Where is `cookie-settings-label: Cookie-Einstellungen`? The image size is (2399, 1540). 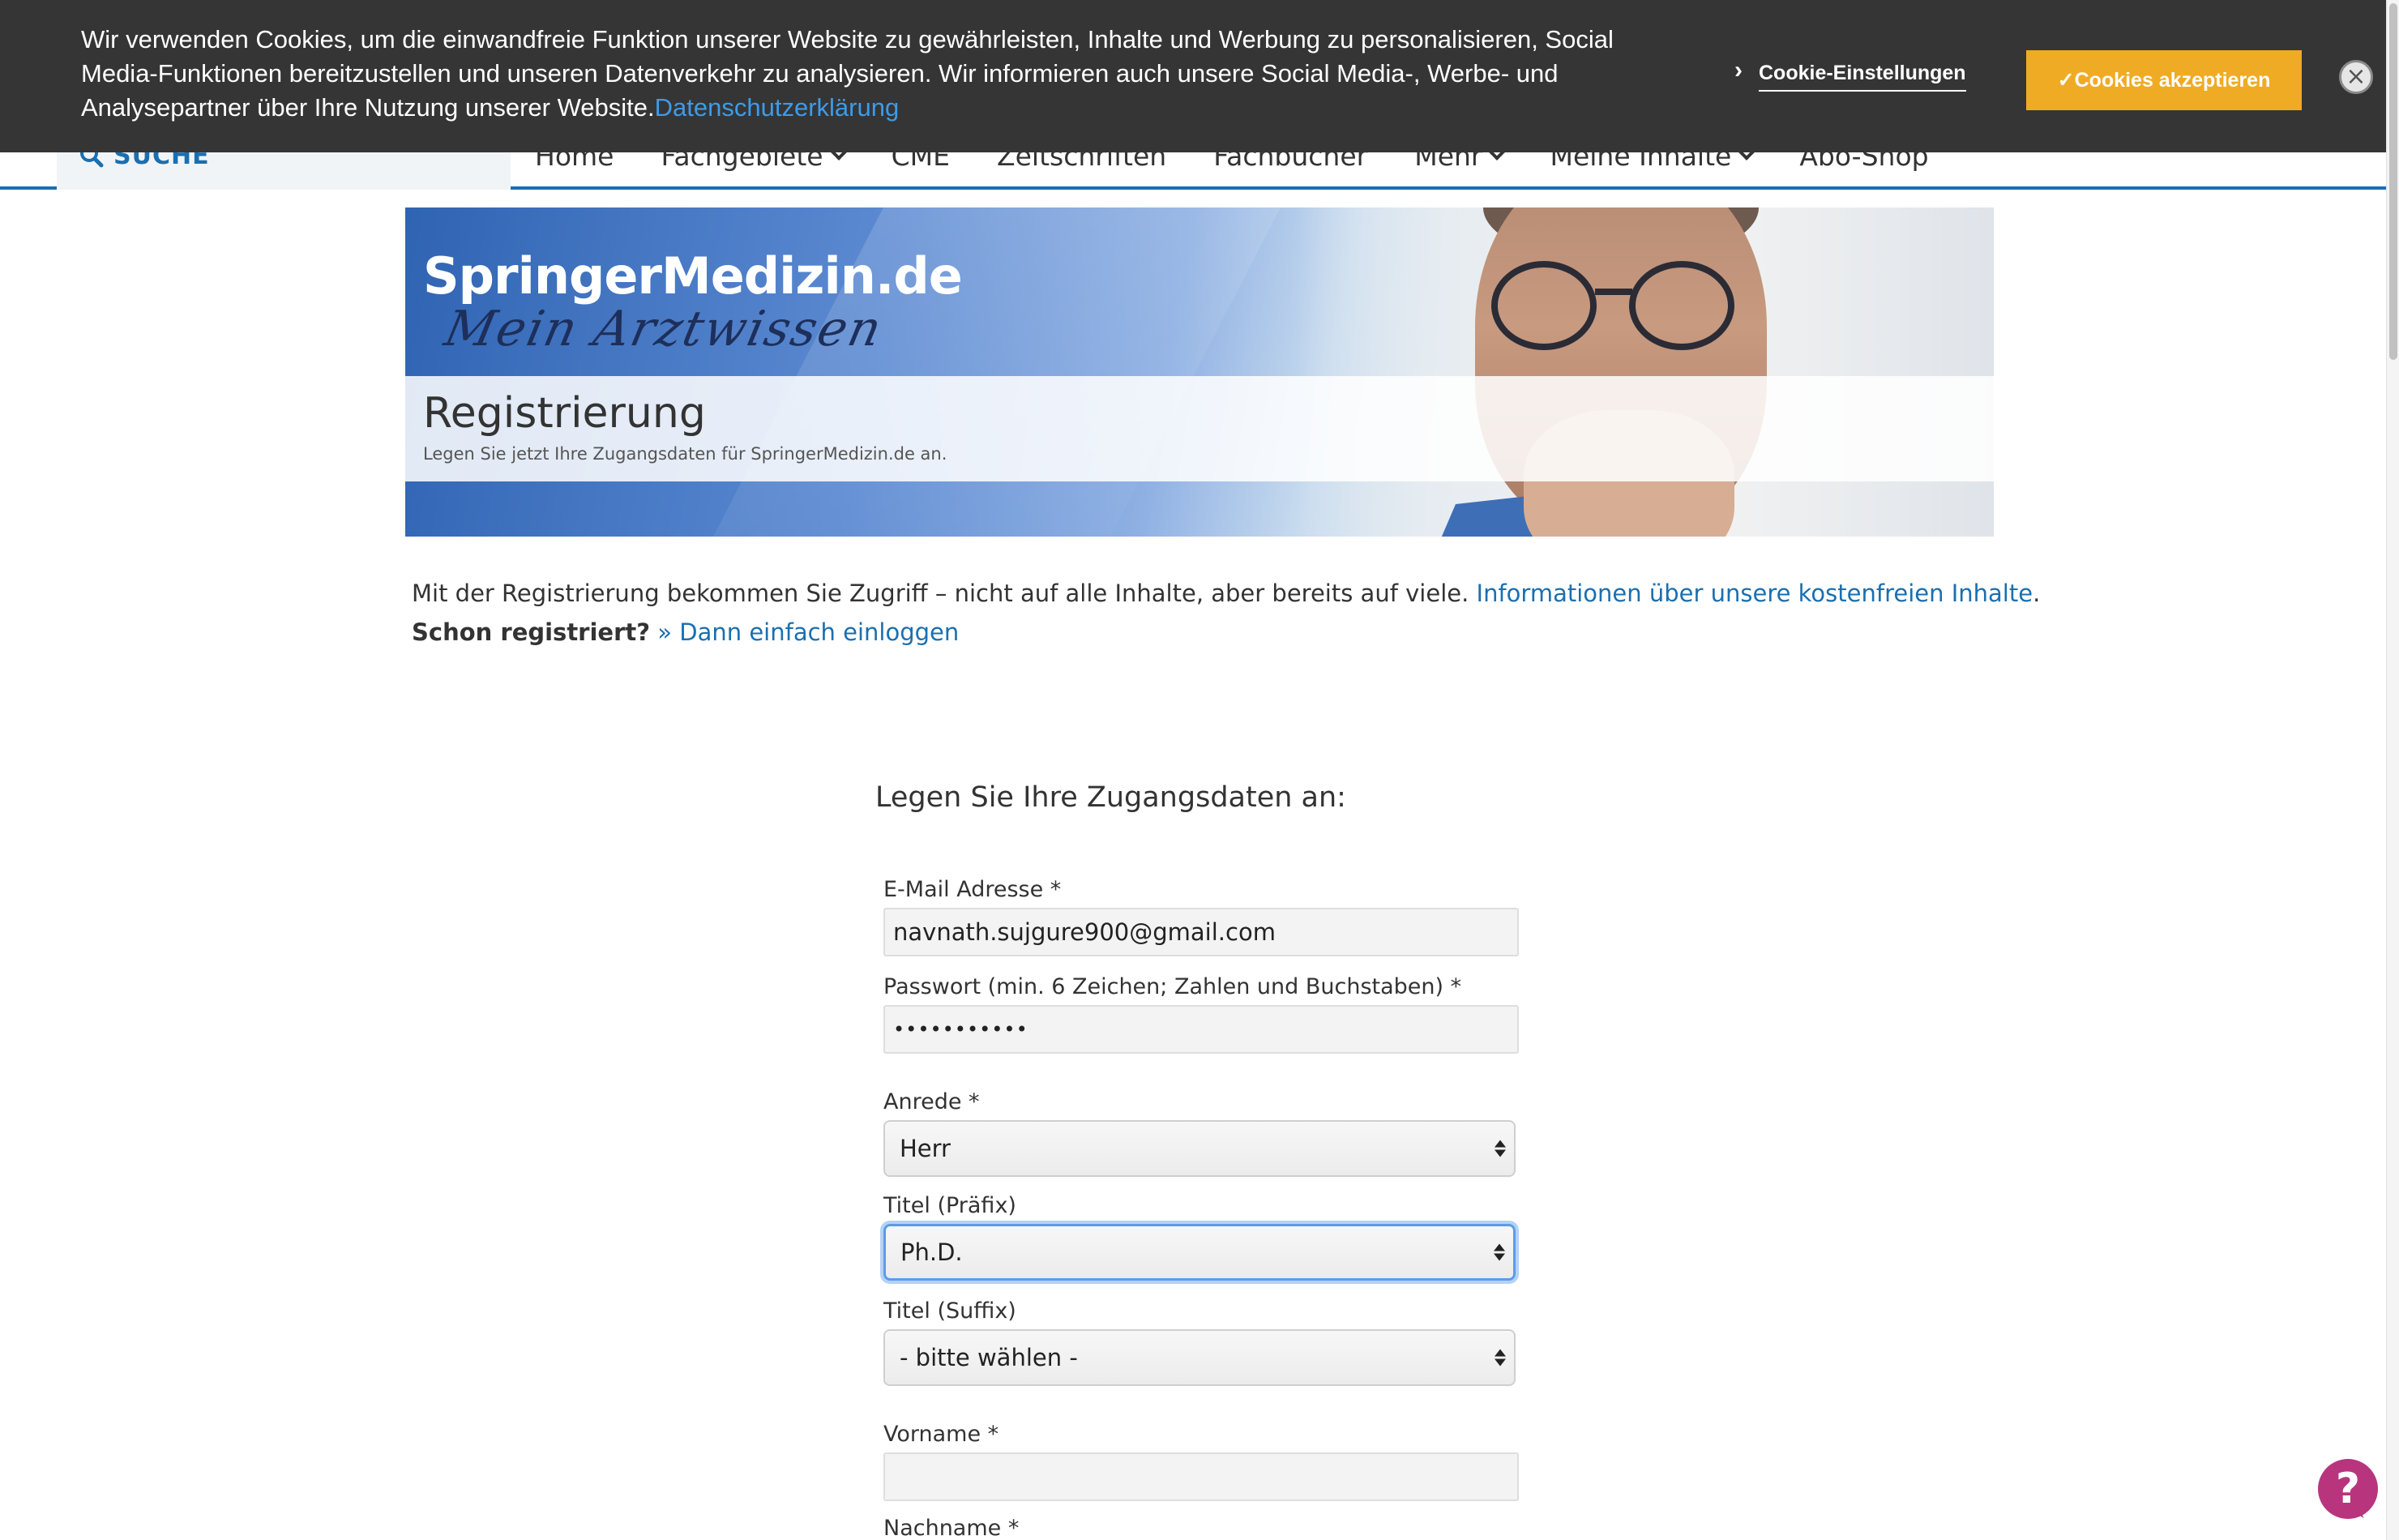 cookie-settings-label: Cookie-Einstellungen is located at coordinates (1862, 77).